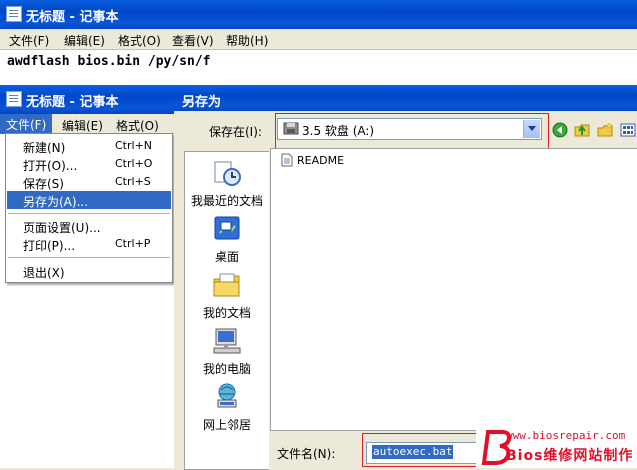 This screenshot has width=637, height=470. Describe the element at coordinates (72, 17) in the screenshot. I see `main-window-title: 无标题 - 记事本` at that location.